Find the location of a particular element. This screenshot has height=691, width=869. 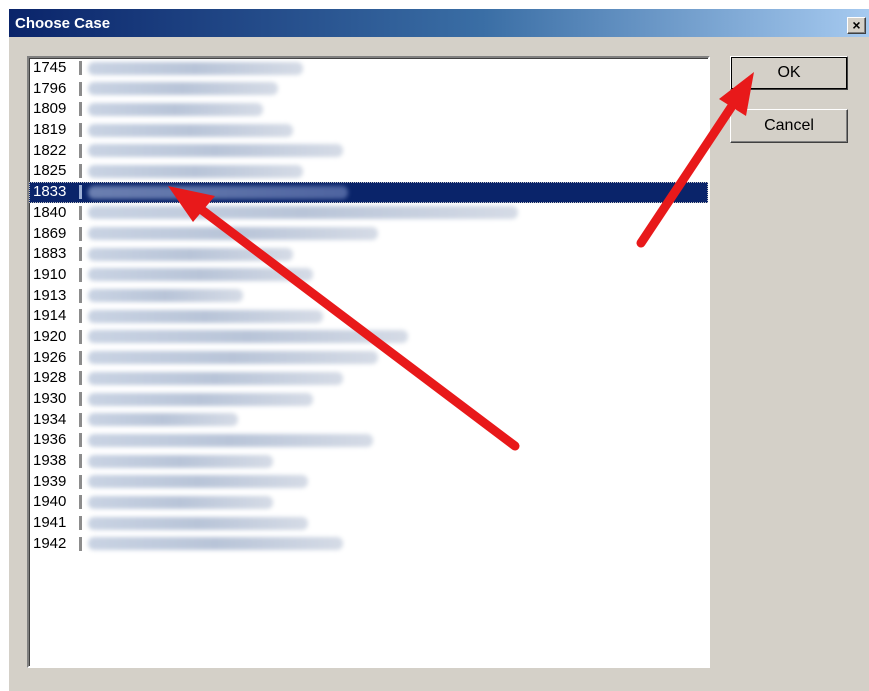

case-list-item: 1869 is located at coordinates (368, 234).